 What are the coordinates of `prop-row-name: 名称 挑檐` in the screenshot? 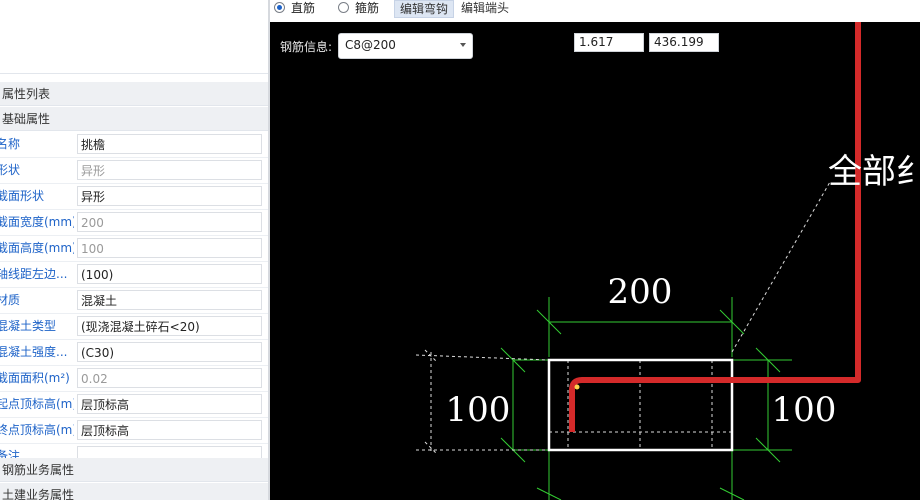 It's located at (134, 145).